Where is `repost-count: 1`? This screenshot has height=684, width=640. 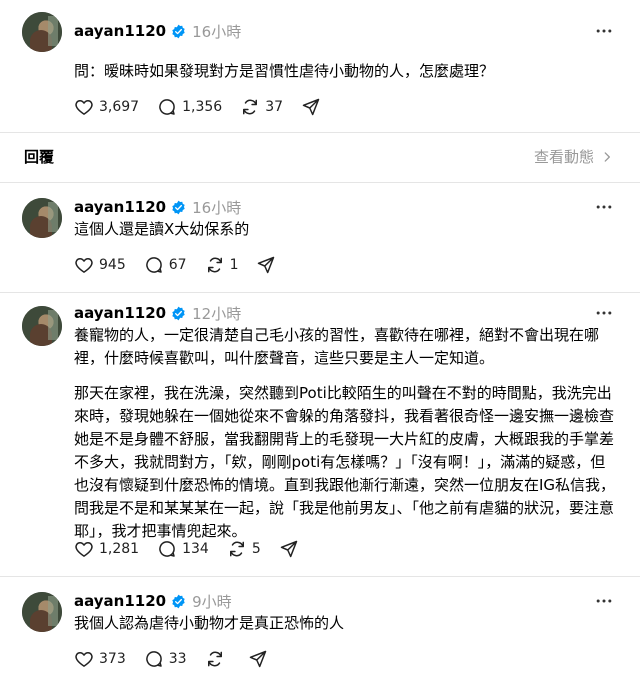
repost-count: 1 is located at coordinates (234, 265).